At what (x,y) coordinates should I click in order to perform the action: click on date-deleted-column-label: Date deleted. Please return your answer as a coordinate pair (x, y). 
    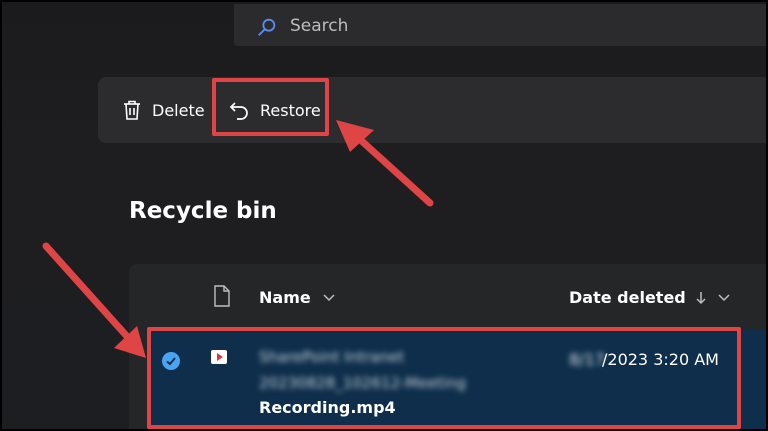
    Looking at the image, I should click on (627, 297).